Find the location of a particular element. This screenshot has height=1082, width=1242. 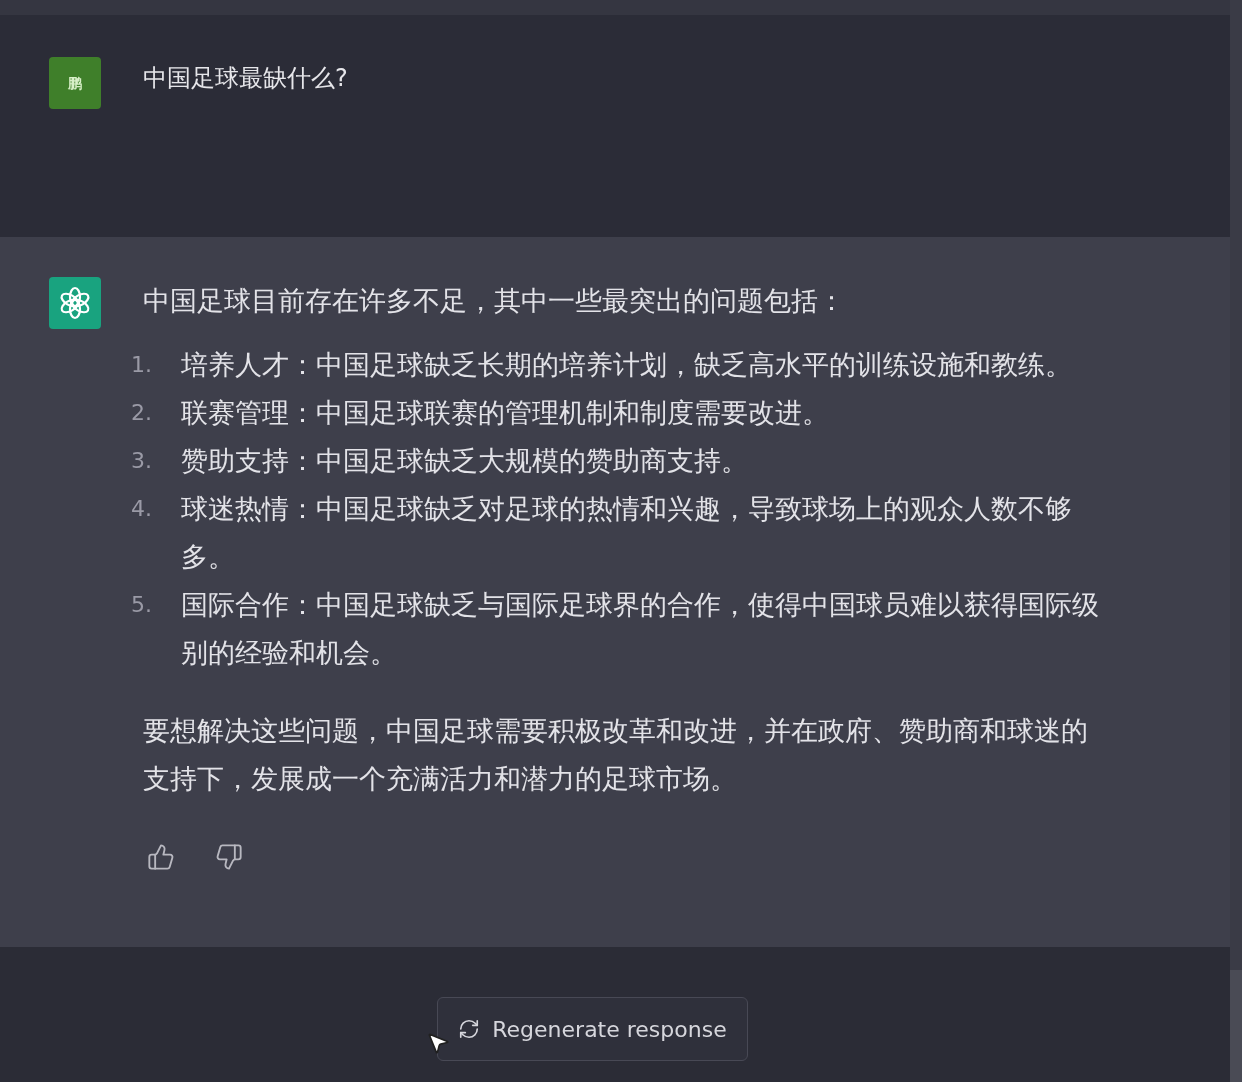

list-number: 5. is located at coordinates (142, 605).